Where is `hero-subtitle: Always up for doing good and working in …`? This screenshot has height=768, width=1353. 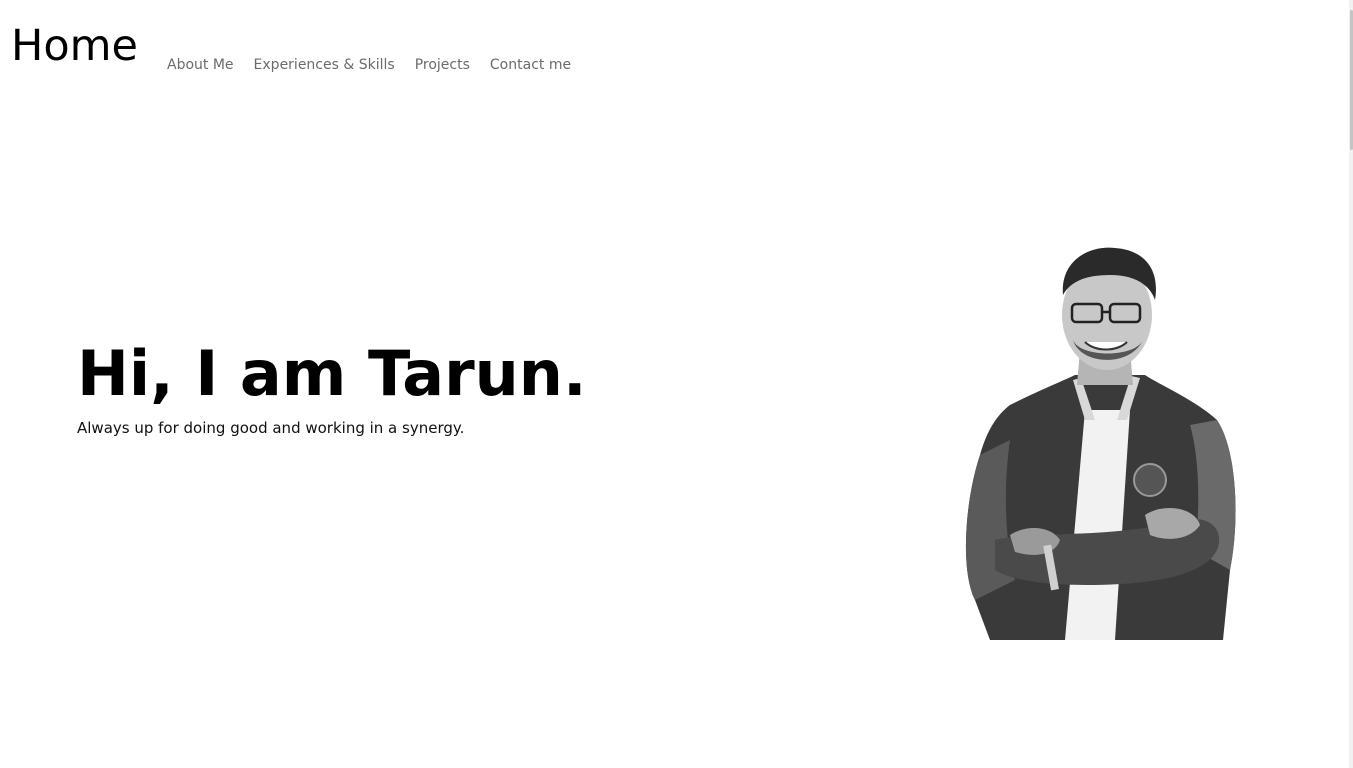 hero-subtitle: Always up for doing good and working in … is located at coordinates (271, 428).